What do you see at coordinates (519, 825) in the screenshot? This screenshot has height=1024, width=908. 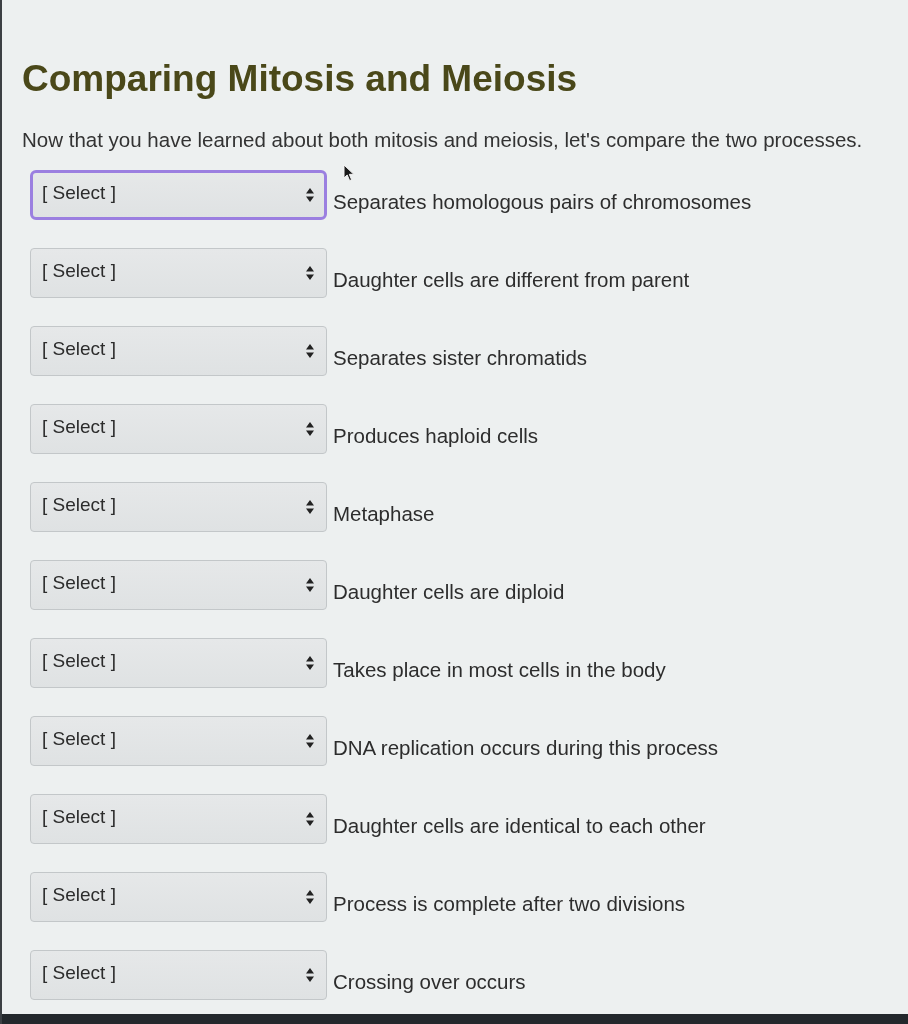 I see `statement-text: Daughter cells are identical to each other` at bounding box center [519, 825].